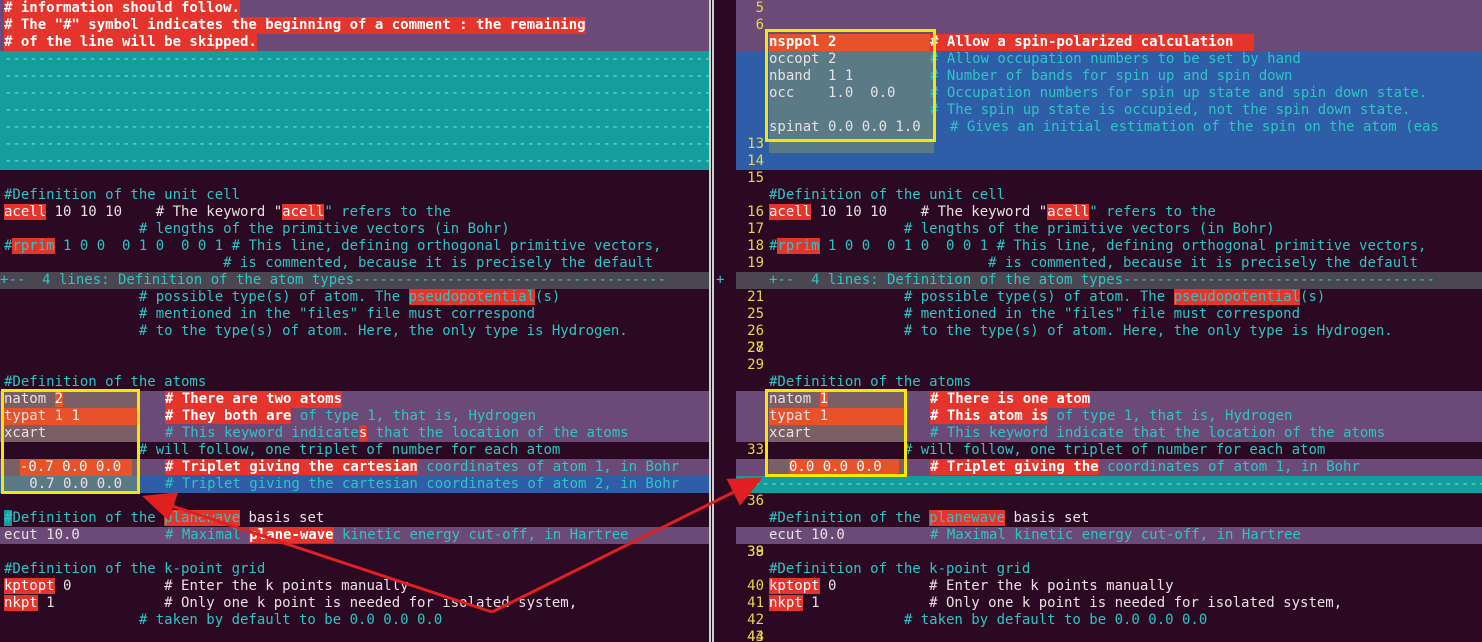 The width and height of the screenshot is (1482, 642). Describe the element at coordinates (317, 553) in the screenshot. I see `arrow-to-left-box` at that location.